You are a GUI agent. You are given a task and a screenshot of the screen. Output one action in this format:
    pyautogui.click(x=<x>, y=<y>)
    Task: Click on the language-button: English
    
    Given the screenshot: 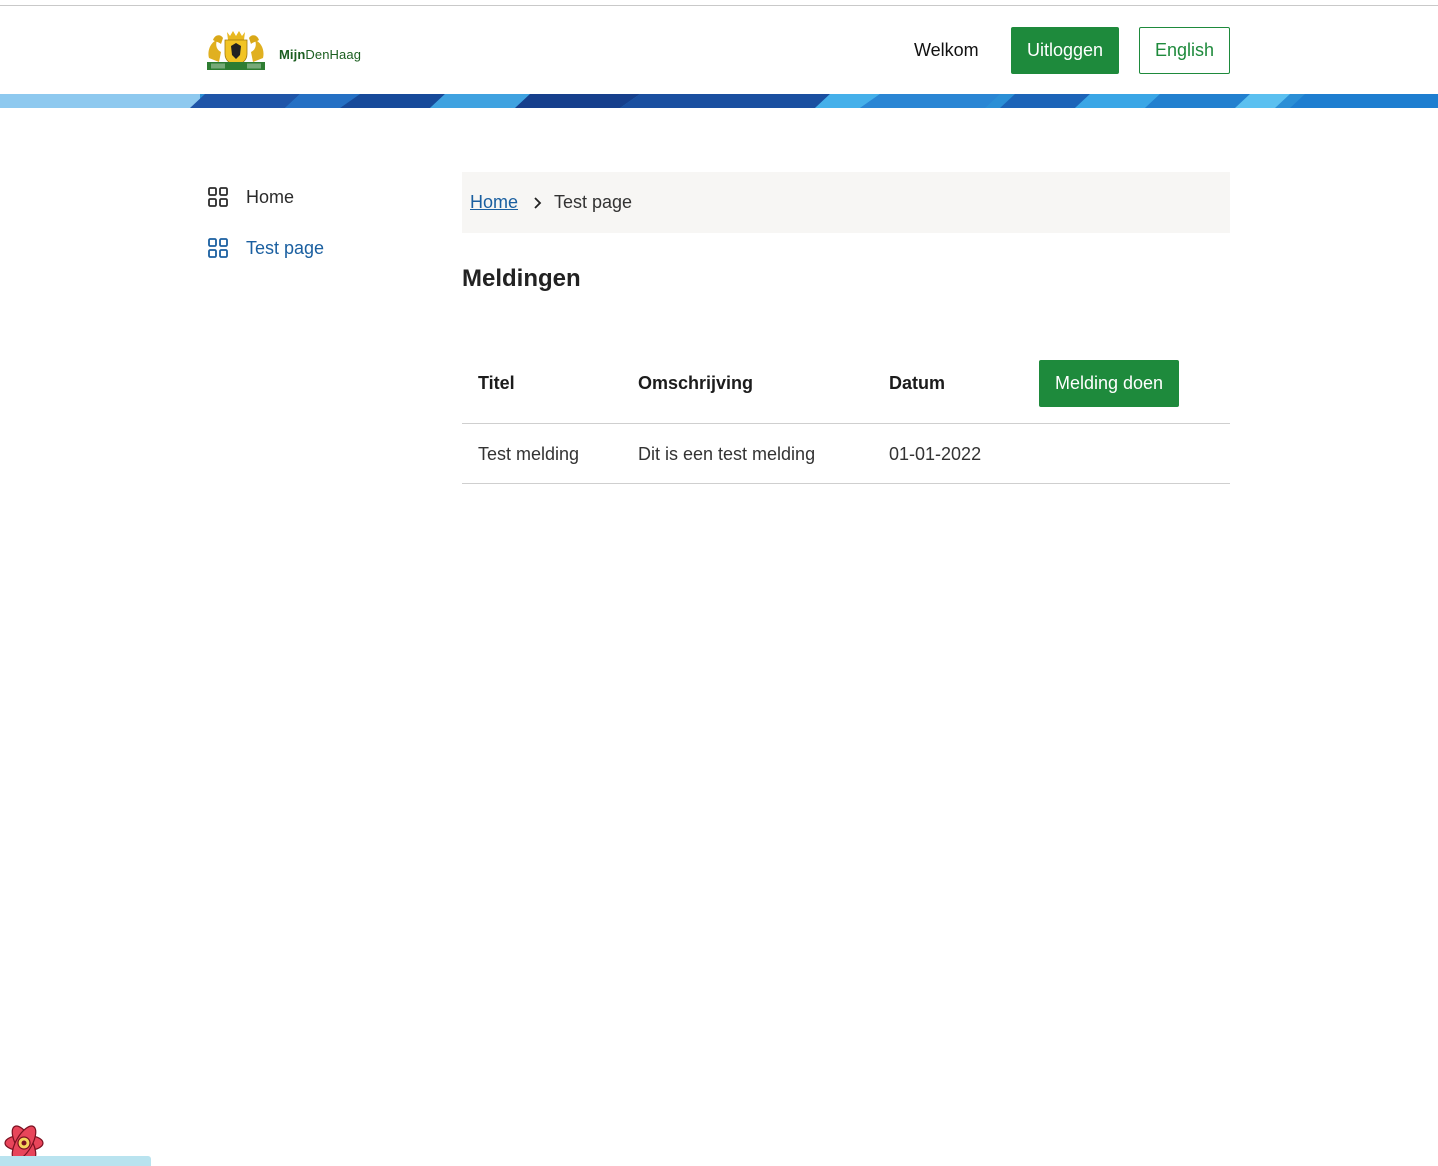 What is the action you would take?
    pyautogui.click(x=1184, y=50)
    